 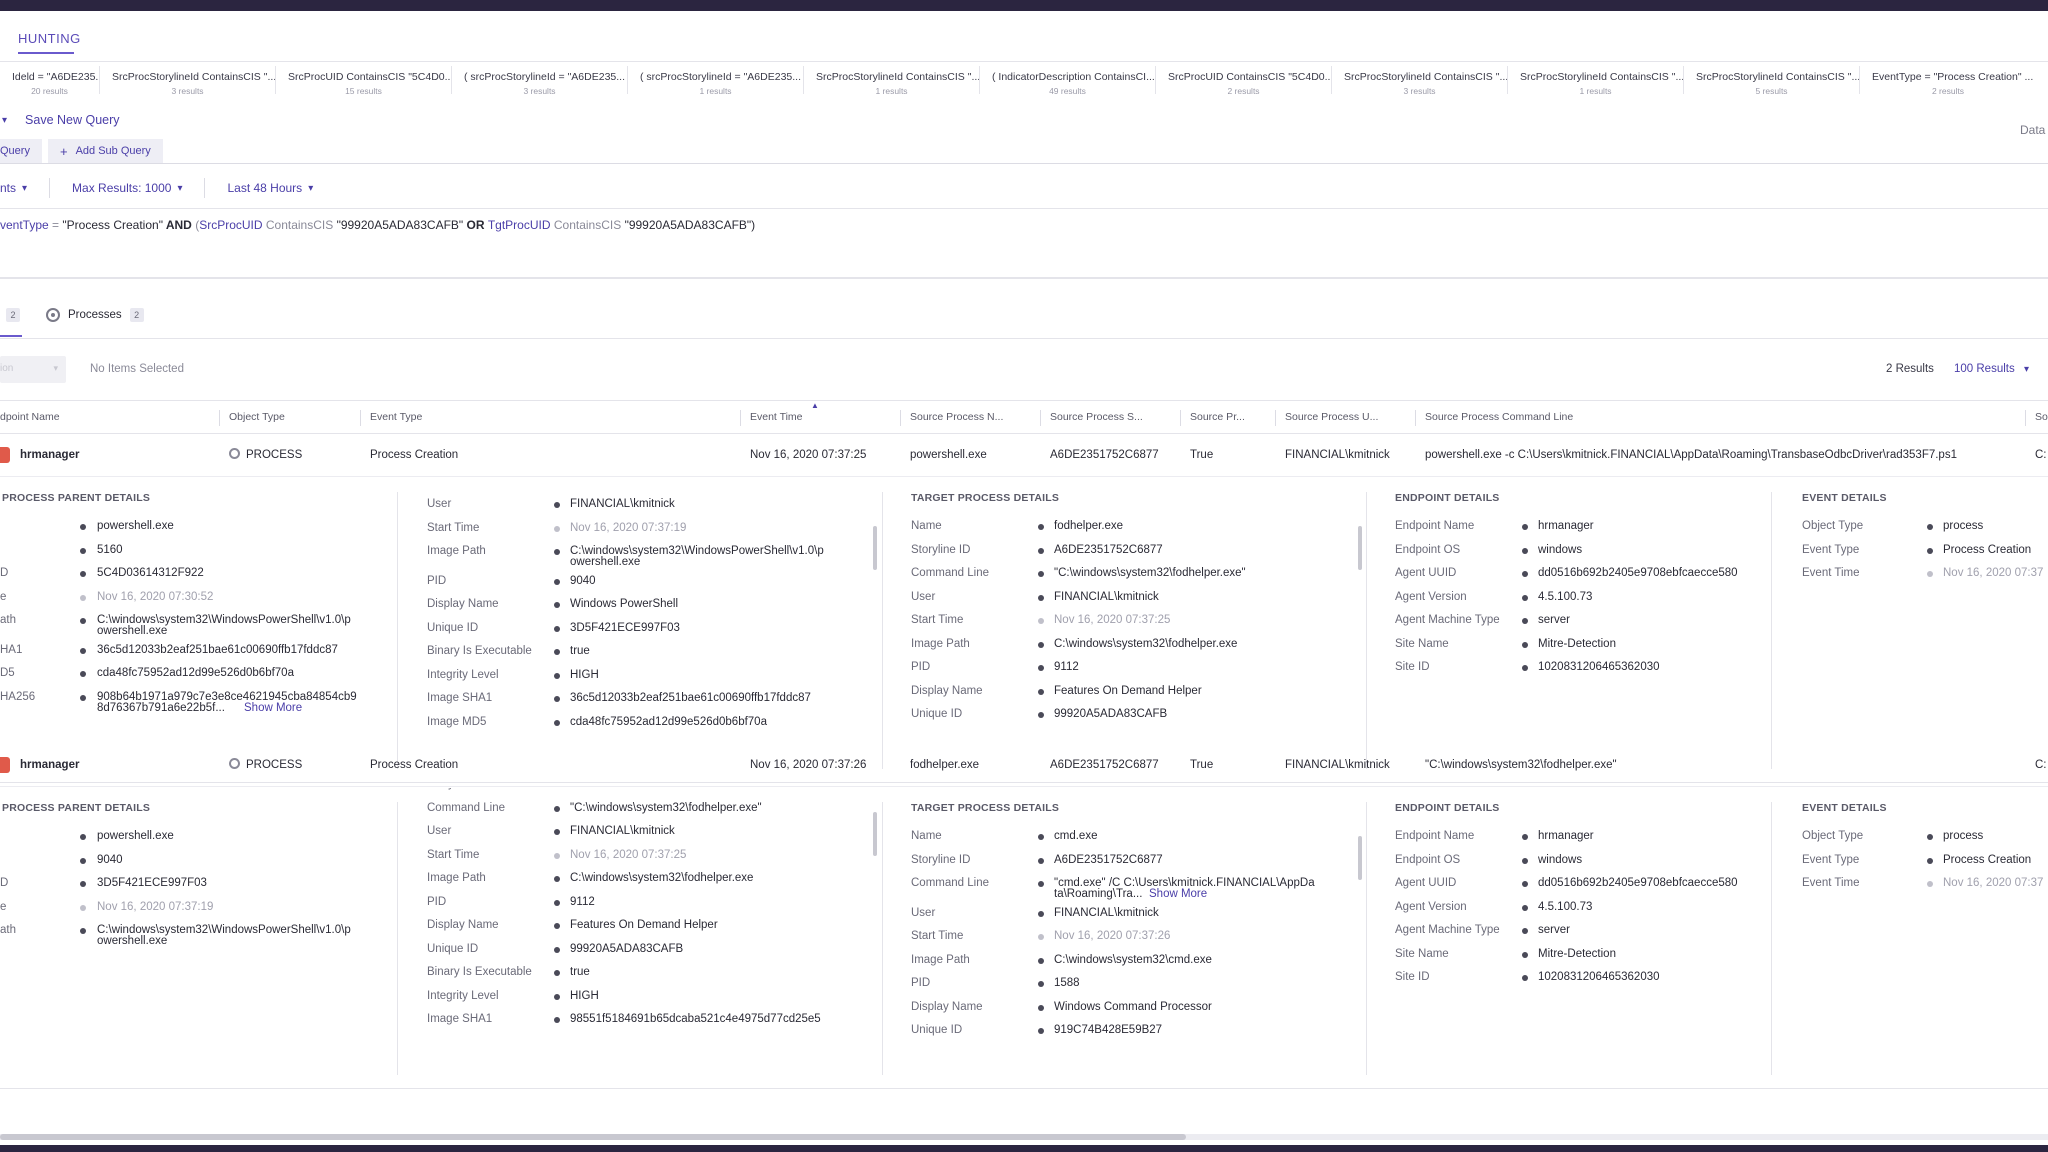 I want to click on target-field-label: PID, so click(x=921, y=983).